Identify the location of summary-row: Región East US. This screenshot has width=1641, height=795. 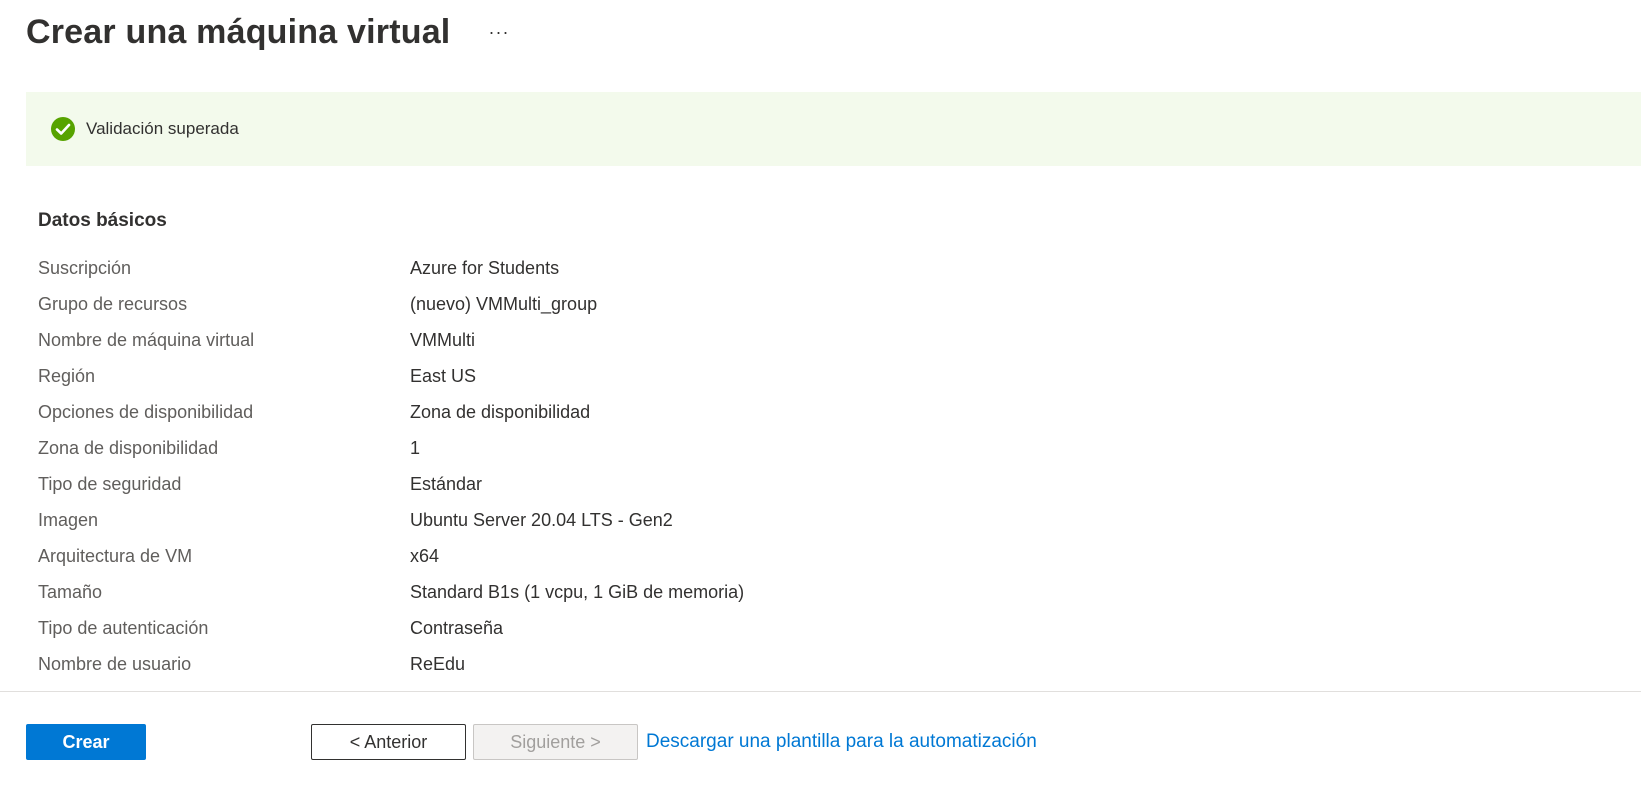
(638, 376).